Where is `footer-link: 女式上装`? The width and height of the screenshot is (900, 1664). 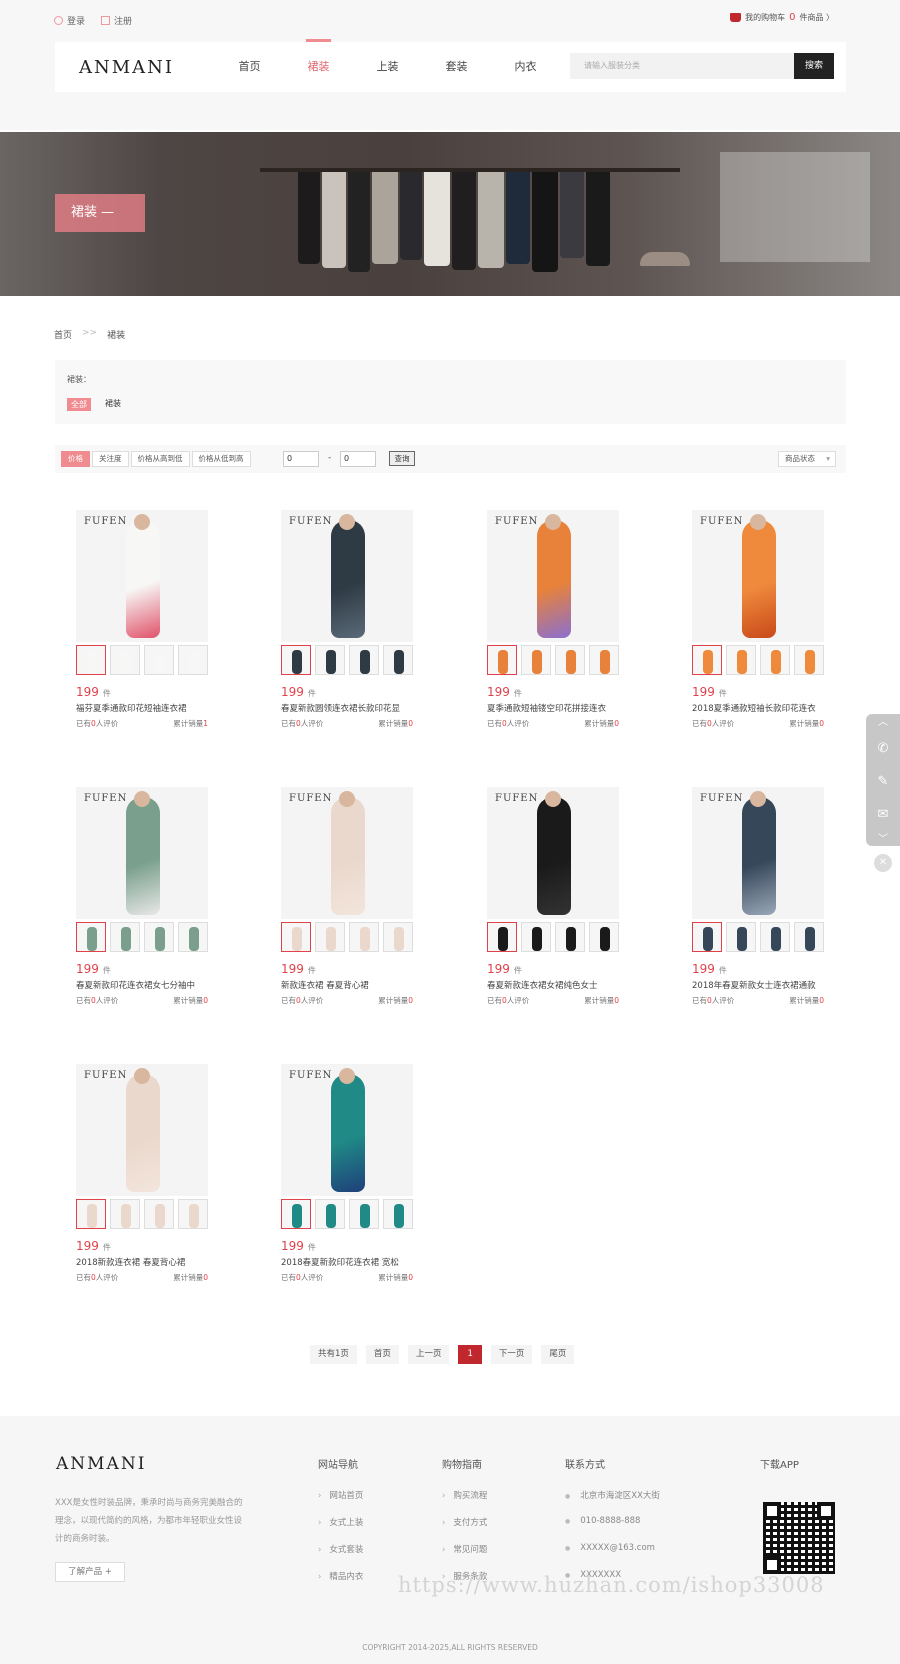
footer-link: 女式上装 is located at coordinates (340, 1529).